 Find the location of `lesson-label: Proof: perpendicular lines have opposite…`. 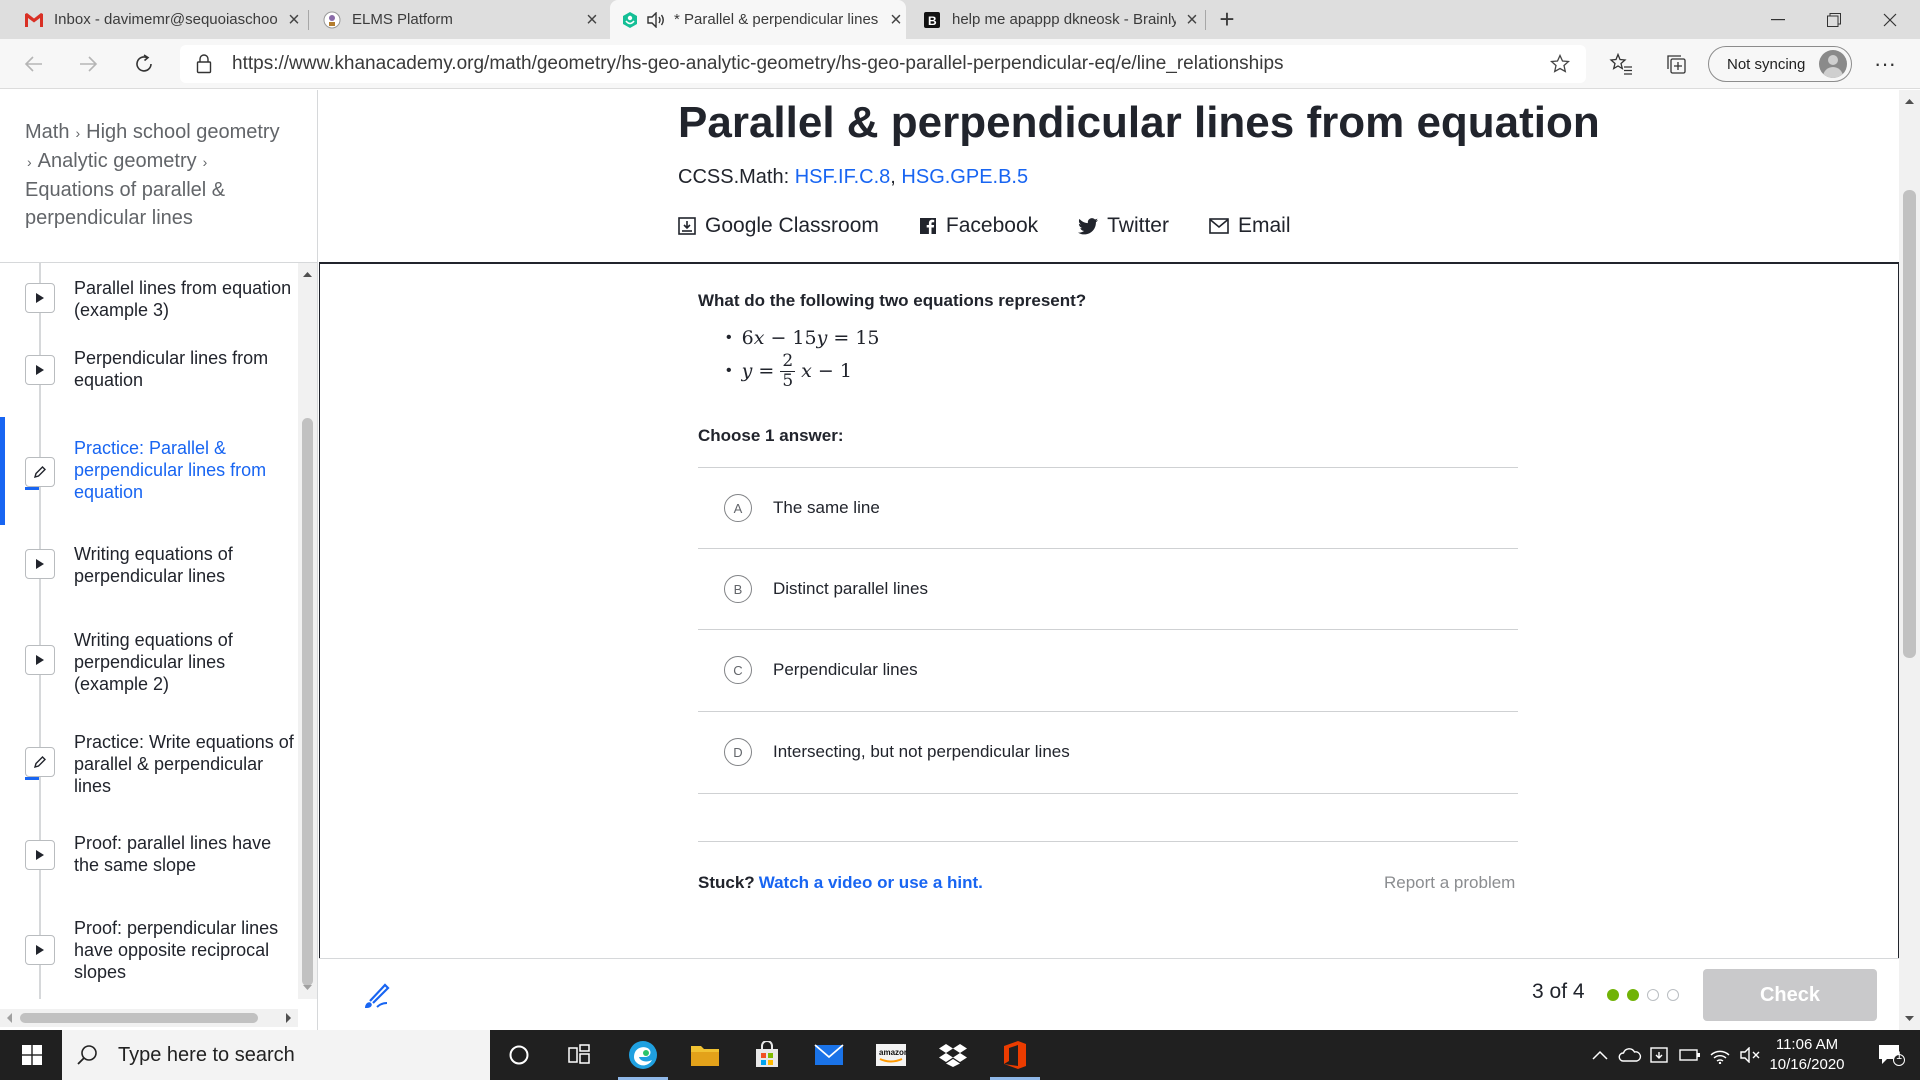

lesson-label: Proof: perpendicular lines have opposite… is located at coordinates (176, 950).